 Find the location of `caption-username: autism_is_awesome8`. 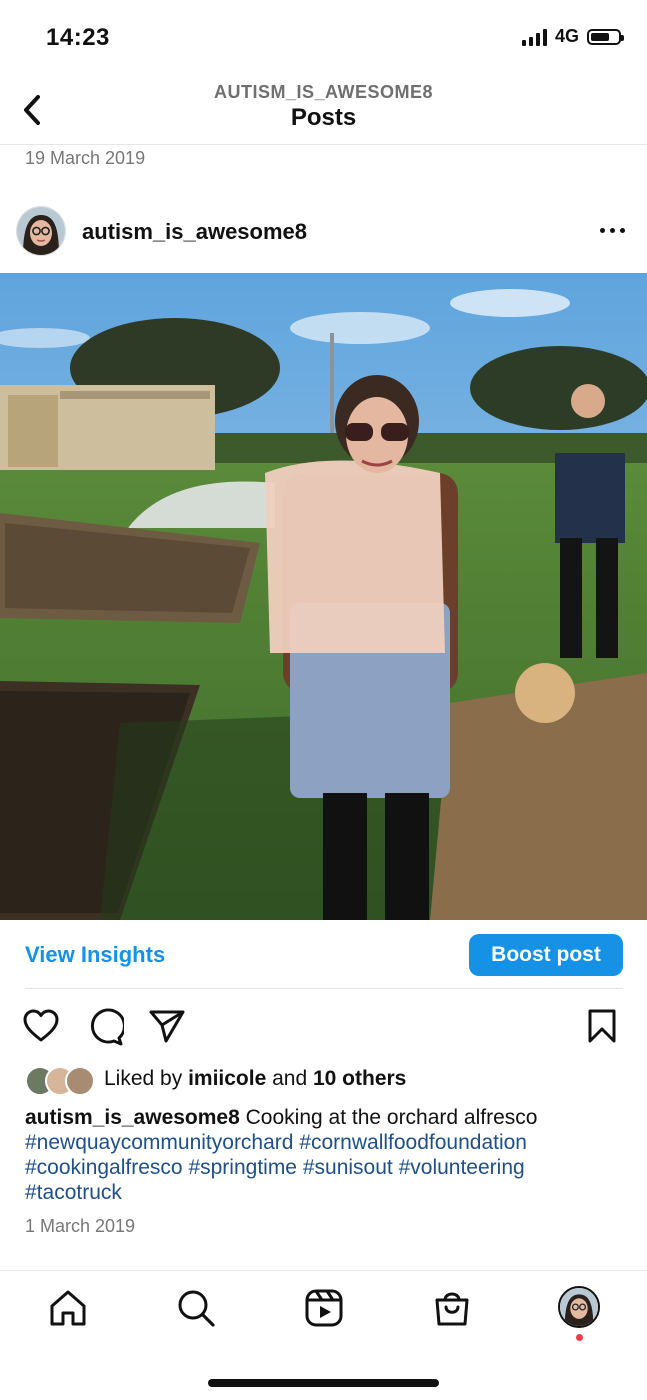

caption-username: autism_is_awesome8 is located at coordinates (132, 1117).